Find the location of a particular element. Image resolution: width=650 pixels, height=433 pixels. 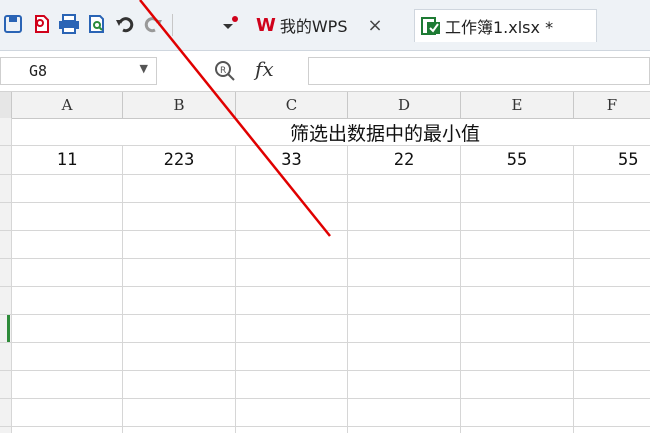

tab-my-wps: W 我的WPS × is located at coordinates (331, 25).